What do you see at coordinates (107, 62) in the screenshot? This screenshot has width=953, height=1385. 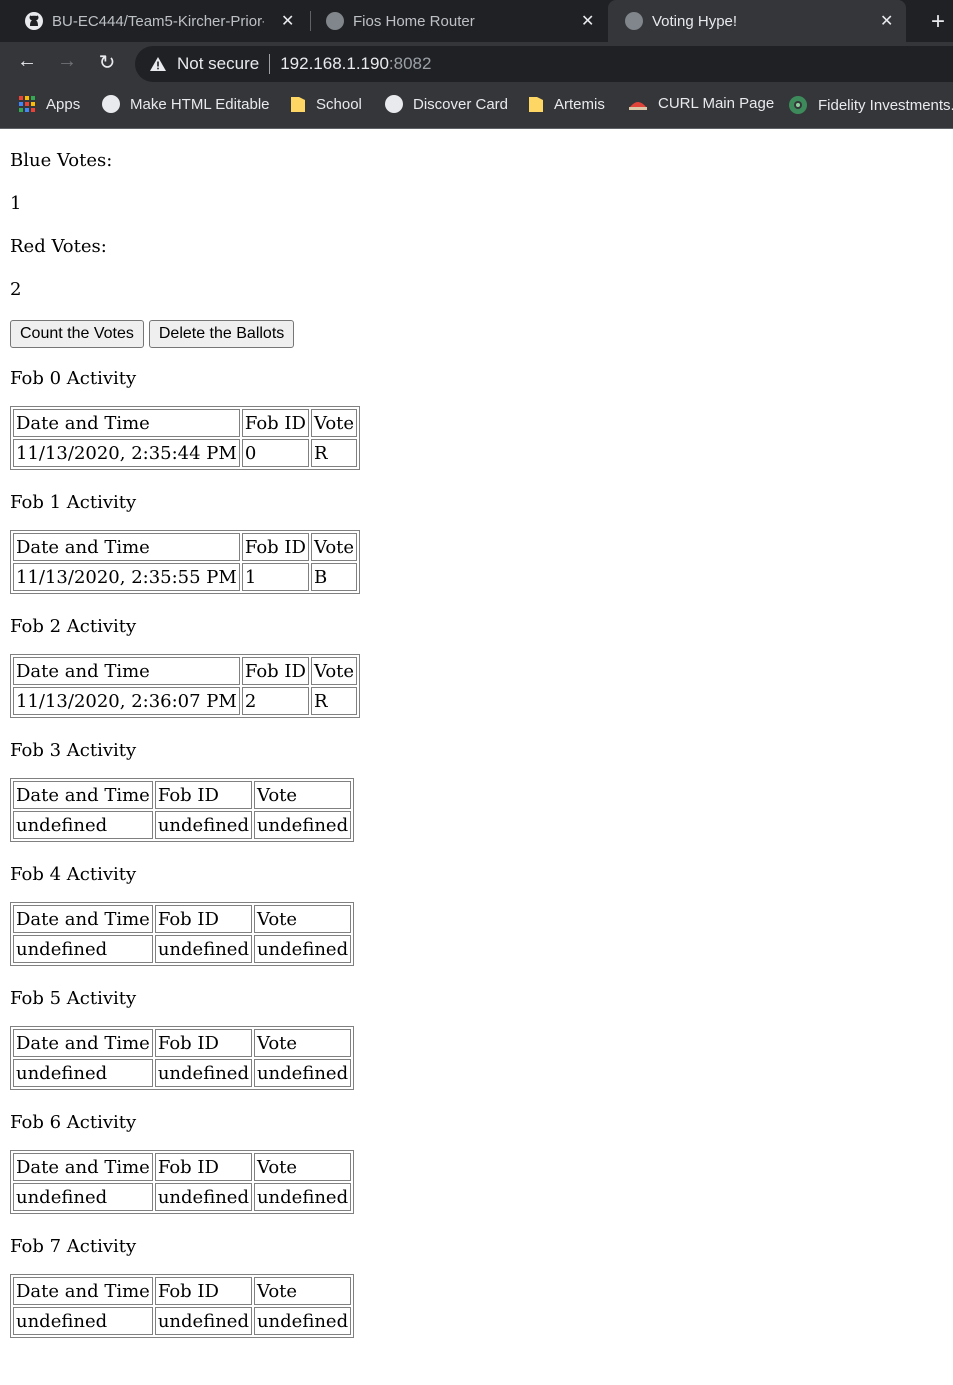 I see `reload-icon: ↻` at bounding box center [107, 62].